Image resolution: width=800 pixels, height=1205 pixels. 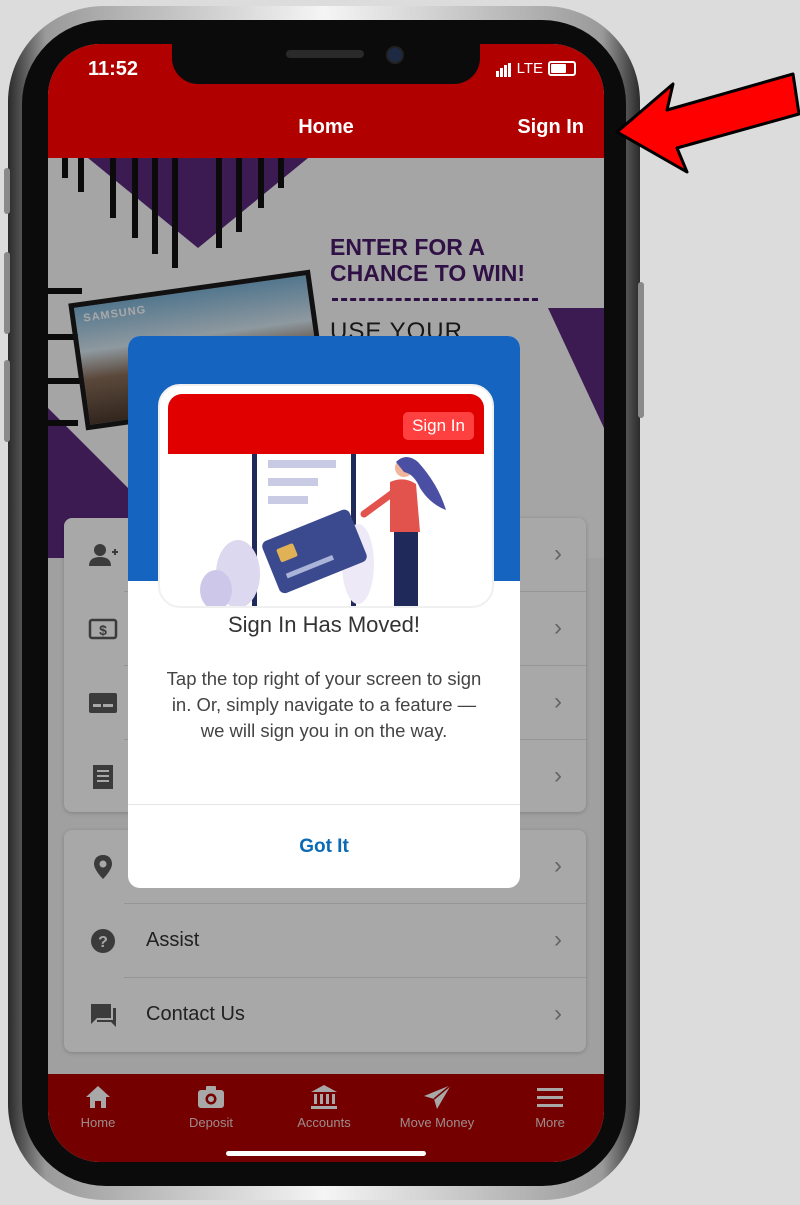 I want to click on phone-illustration: Sign In, so click(x=326, y=496).